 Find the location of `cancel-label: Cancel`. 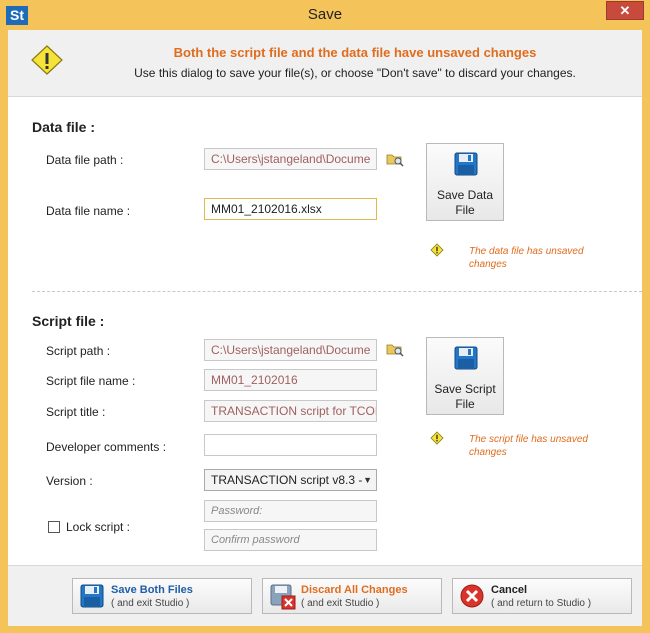

cancel-label: Cancel is located at coordinates (509, 590).